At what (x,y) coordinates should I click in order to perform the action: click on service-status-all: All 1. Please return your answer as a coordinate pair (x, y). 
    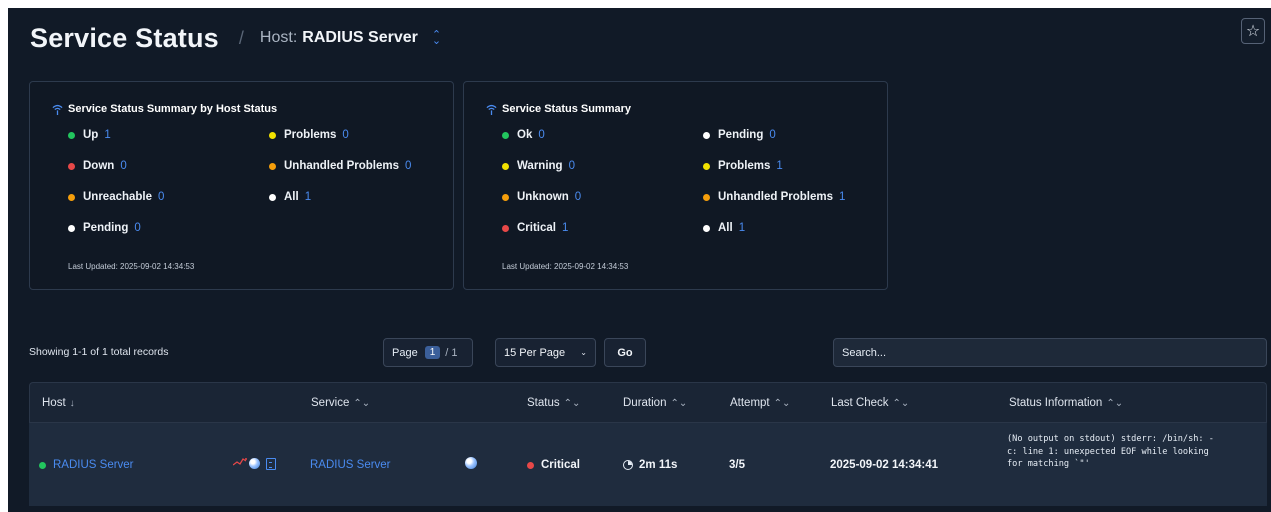
    Looking at the image, I should click on (724, 228).